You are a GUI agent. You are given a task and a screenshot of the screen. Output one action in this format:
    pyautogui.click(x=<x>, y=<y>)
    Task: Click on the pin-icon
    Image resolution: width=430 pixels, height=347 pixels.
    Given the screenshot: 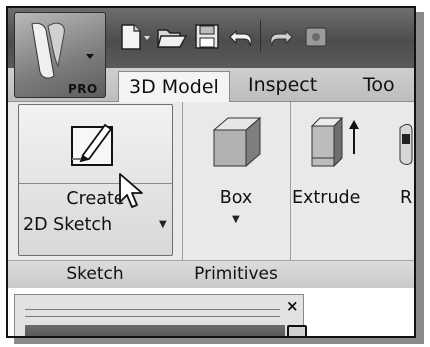 What is the action you would take?
    pyautogui.click(x=297, y=330)
    